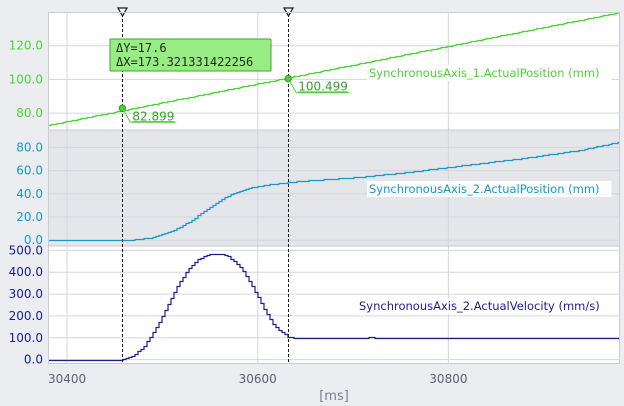 The image size is (624, 406). Describe the element at coordinates (141, 48) in the screenshot. I see `measurement-delta-y: ΔY=17.6` at that location.